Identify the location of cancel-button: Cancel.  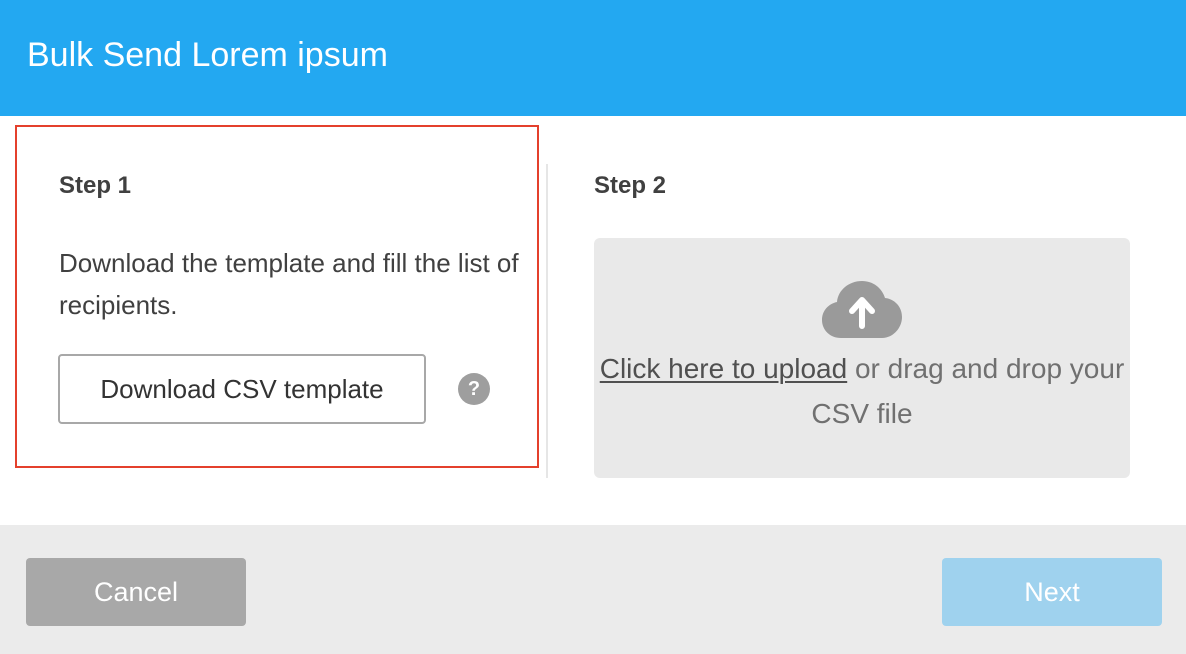
(136, 592).